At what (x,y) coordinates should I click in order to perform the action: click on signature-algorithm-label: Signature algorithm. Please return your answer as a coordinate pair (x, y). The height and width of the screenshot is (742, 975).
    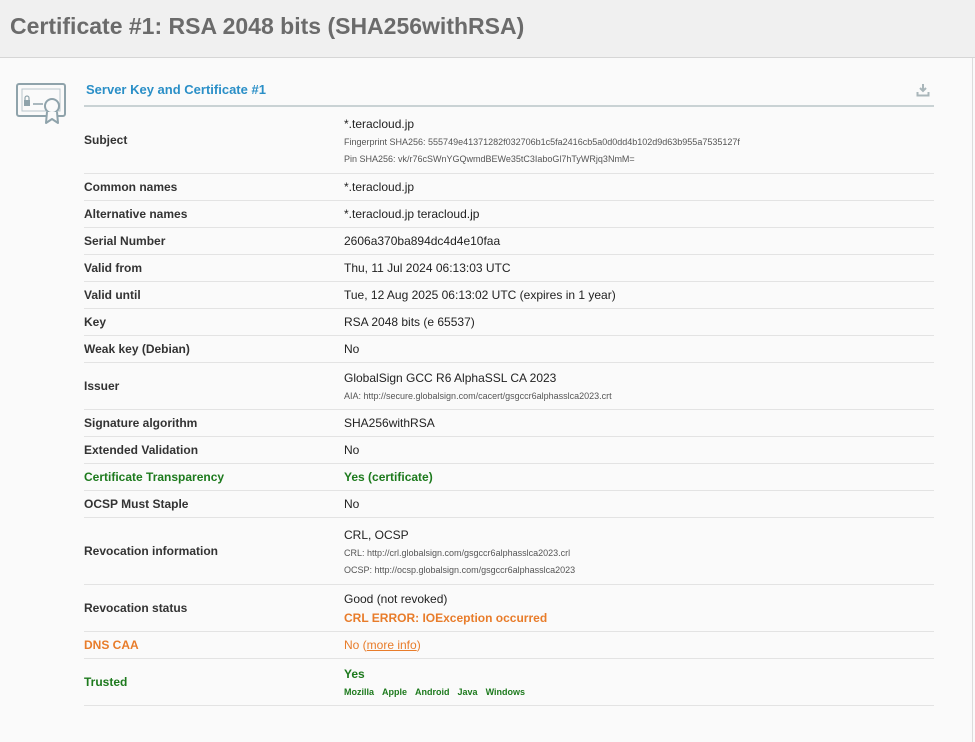
    Looking at the image, I should click on (141, 423).